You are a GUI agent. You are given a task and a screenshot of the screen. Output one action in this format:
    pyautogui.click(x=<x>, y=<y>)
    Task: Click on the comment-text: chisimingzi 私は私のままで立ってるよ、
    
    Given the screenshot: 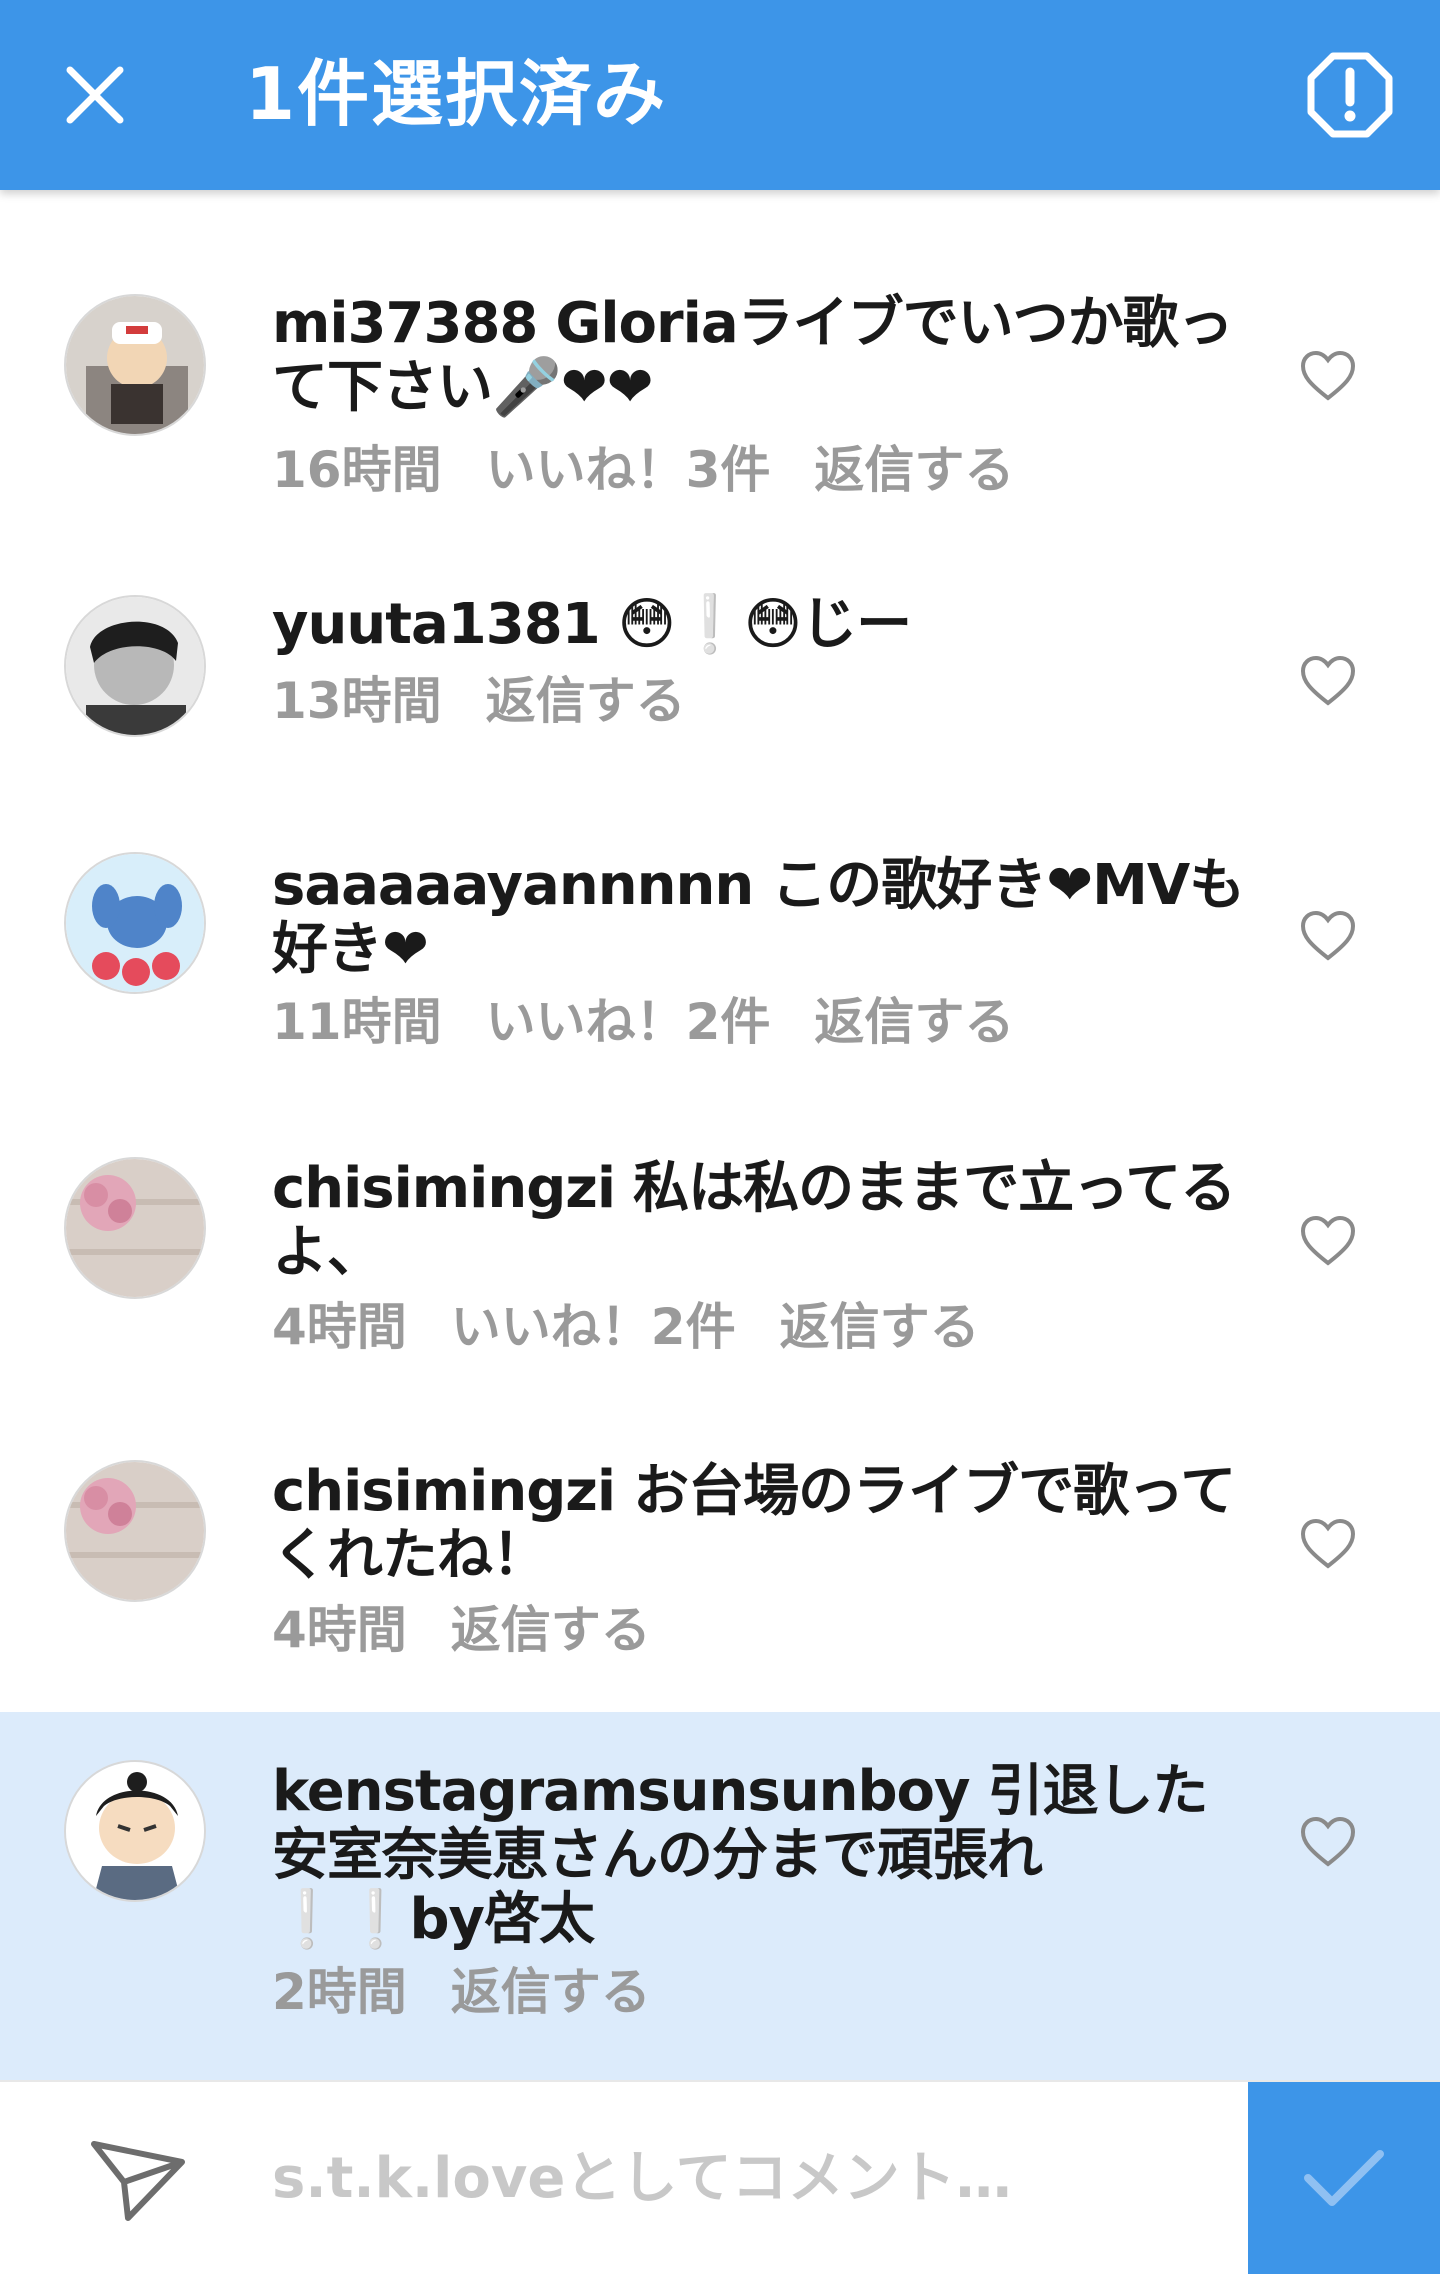 What is the action you would take?
    pyautogui.click(x=762, y=1221)
    